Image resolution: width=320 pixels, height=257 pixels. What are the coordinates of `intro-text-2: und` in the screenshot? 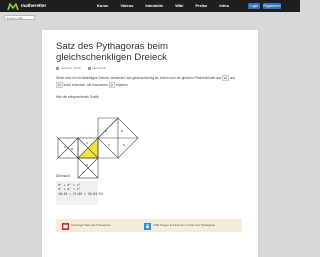 It's located at (232, 78).